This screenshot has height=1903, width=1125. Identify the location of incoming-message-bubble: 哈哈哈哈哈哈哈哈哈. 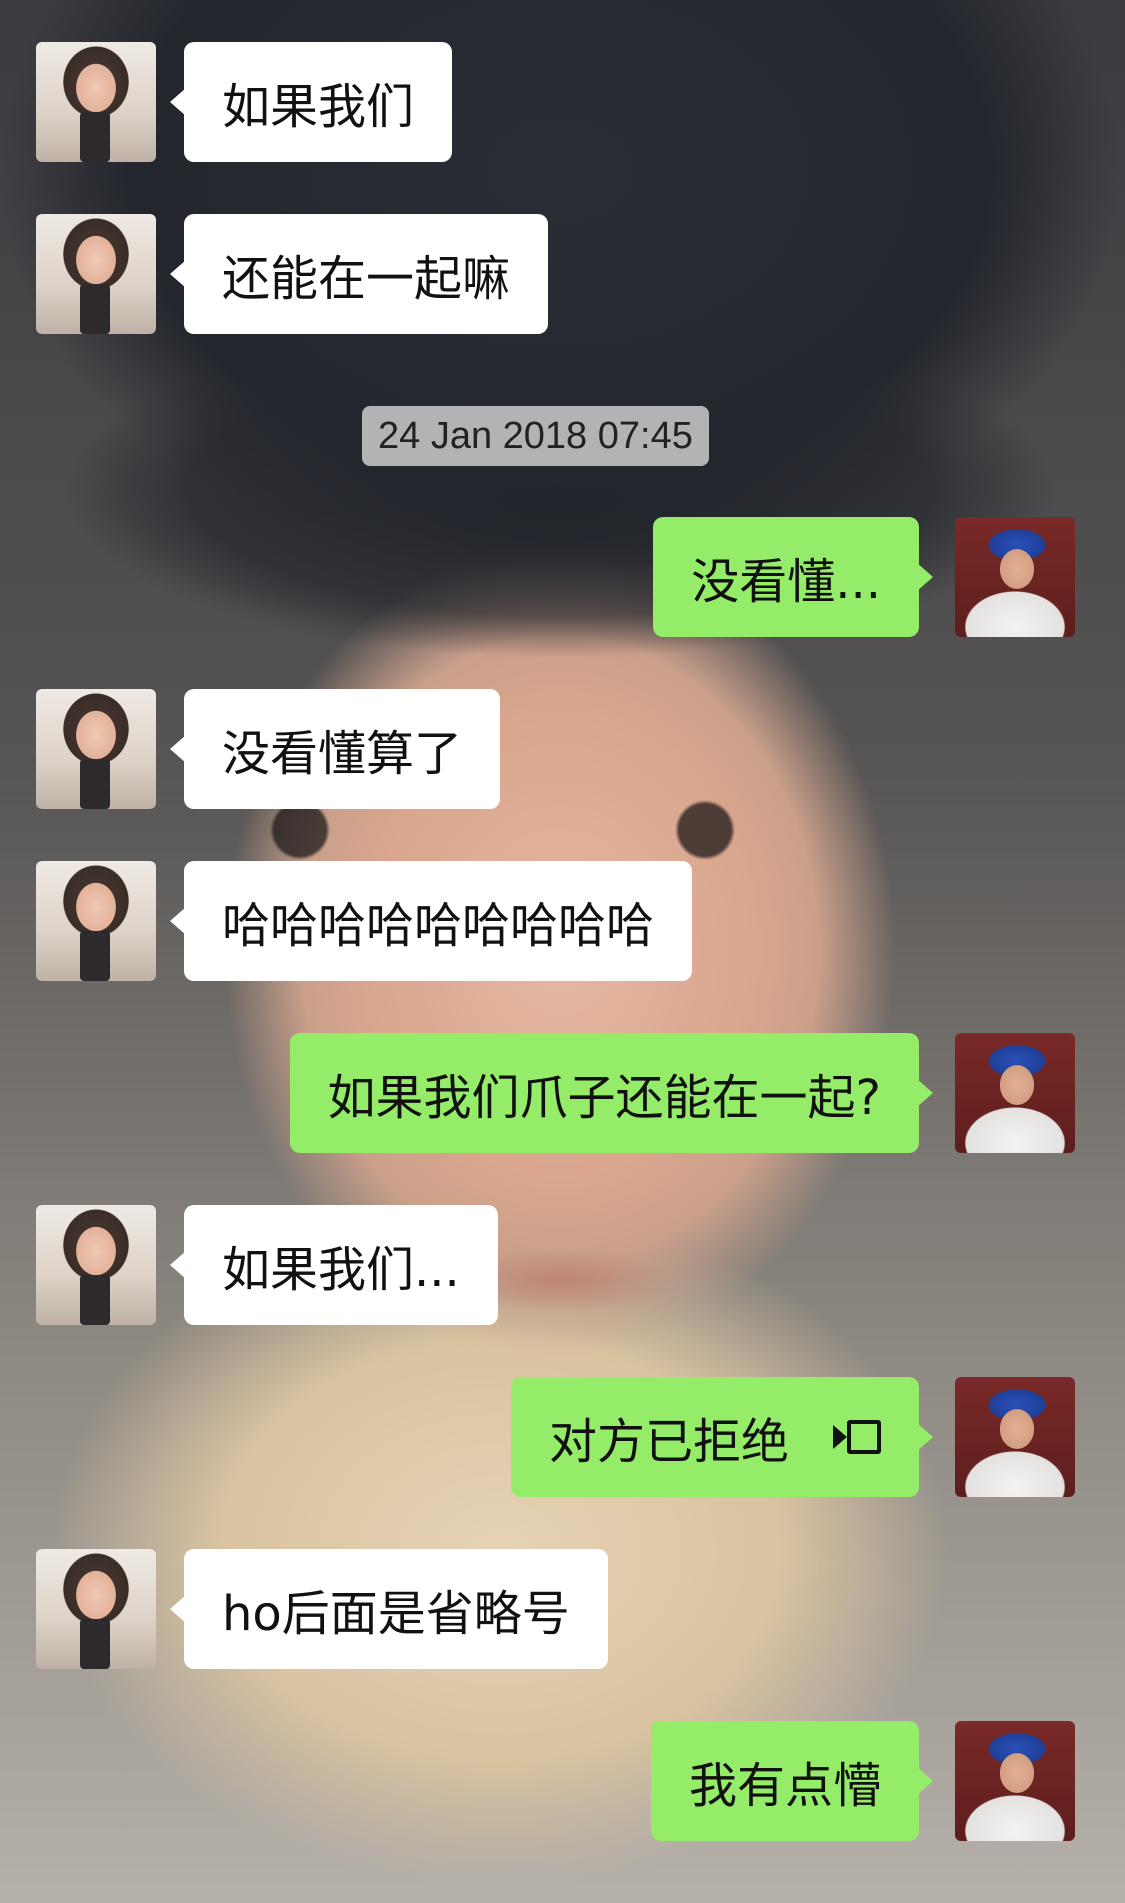
(431, 921).